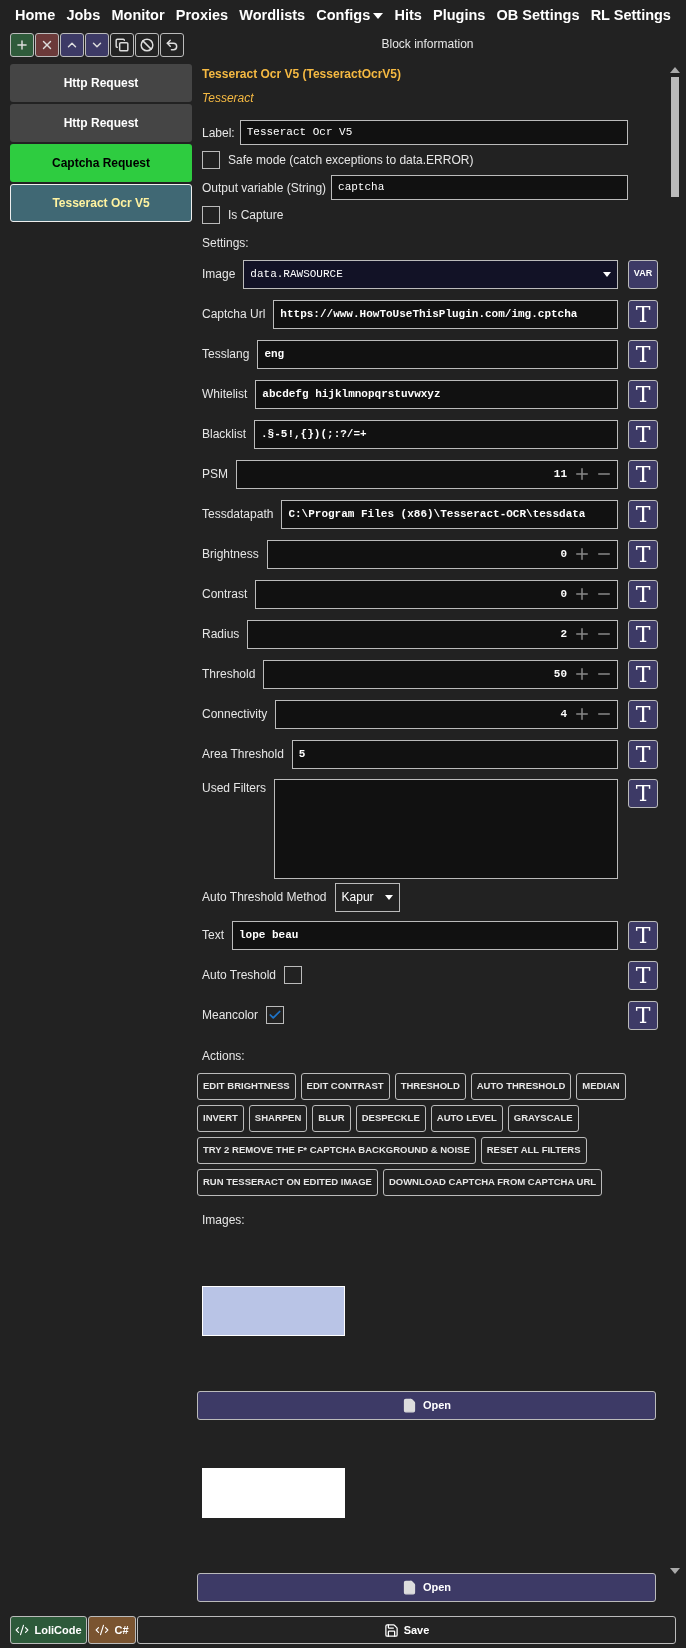 This screenshot has width=686, height=1648. What do you see at coordinates (229, 674) in the screenshot?
I see `setting-label: Threshold` at bounding box center [229, 674].